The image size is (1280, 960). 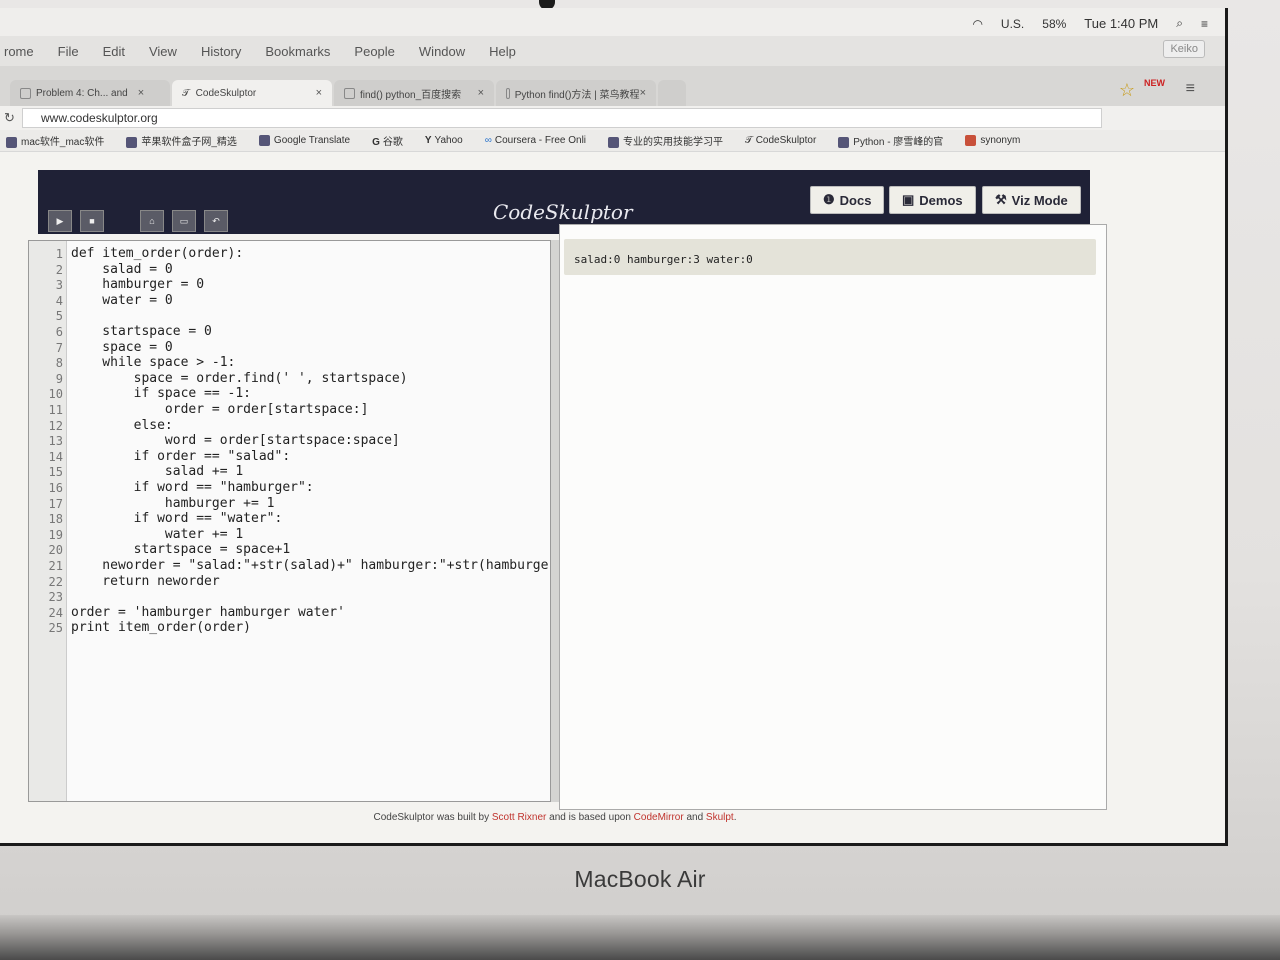 I want to click on code-line: while space > -1:, so click(x=153, y=362).